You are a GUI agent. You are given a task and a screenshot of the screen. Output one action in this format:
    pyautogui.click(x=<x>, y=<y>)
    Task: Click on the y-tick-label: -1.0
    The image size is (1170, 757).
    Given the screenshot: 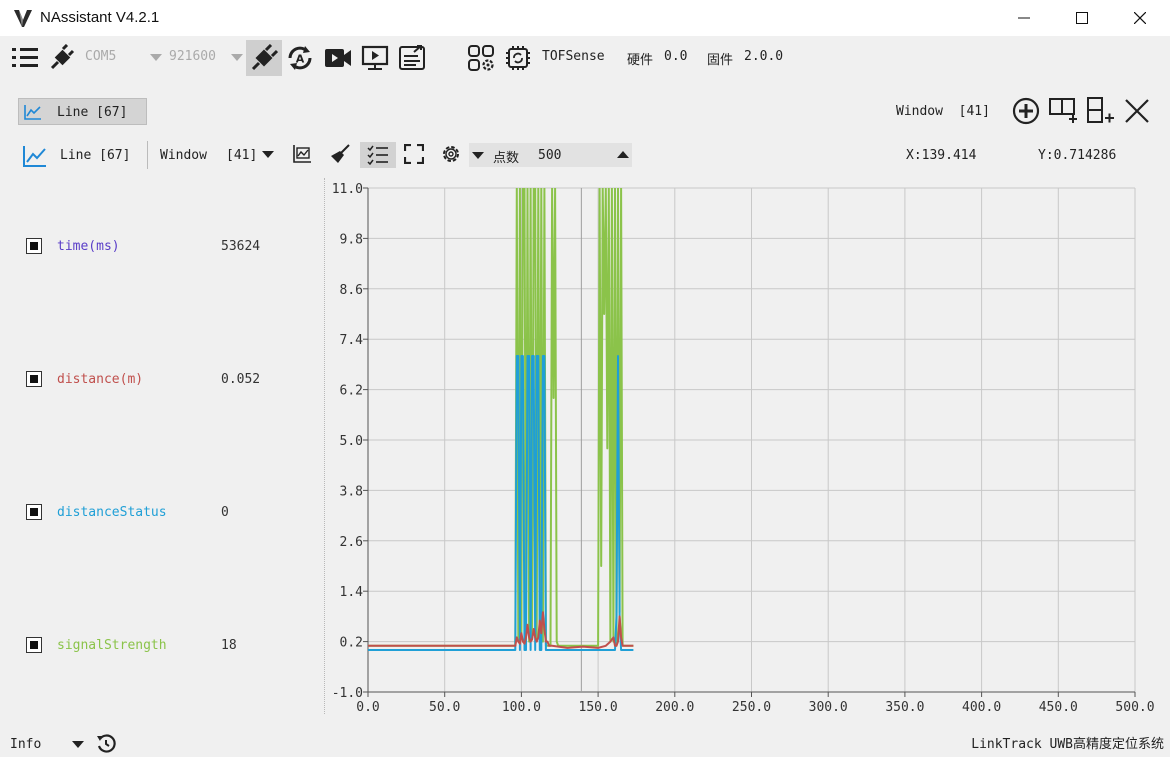 What is the action you would take?
    pyautogui.click(x=347, y=693)
    